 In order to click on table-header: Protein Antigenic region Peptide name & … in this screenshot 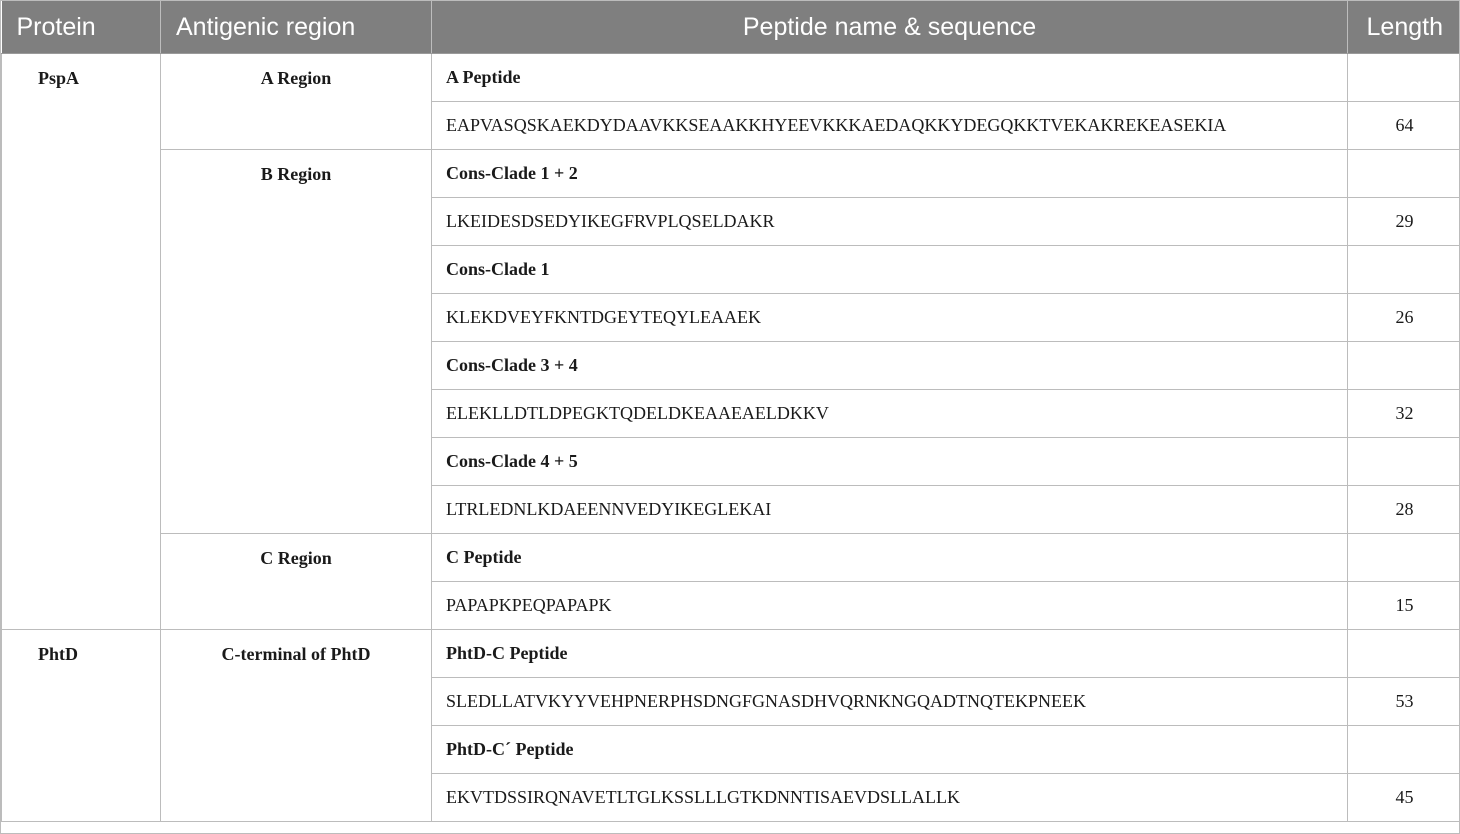, I will do `click(730, 27)`.